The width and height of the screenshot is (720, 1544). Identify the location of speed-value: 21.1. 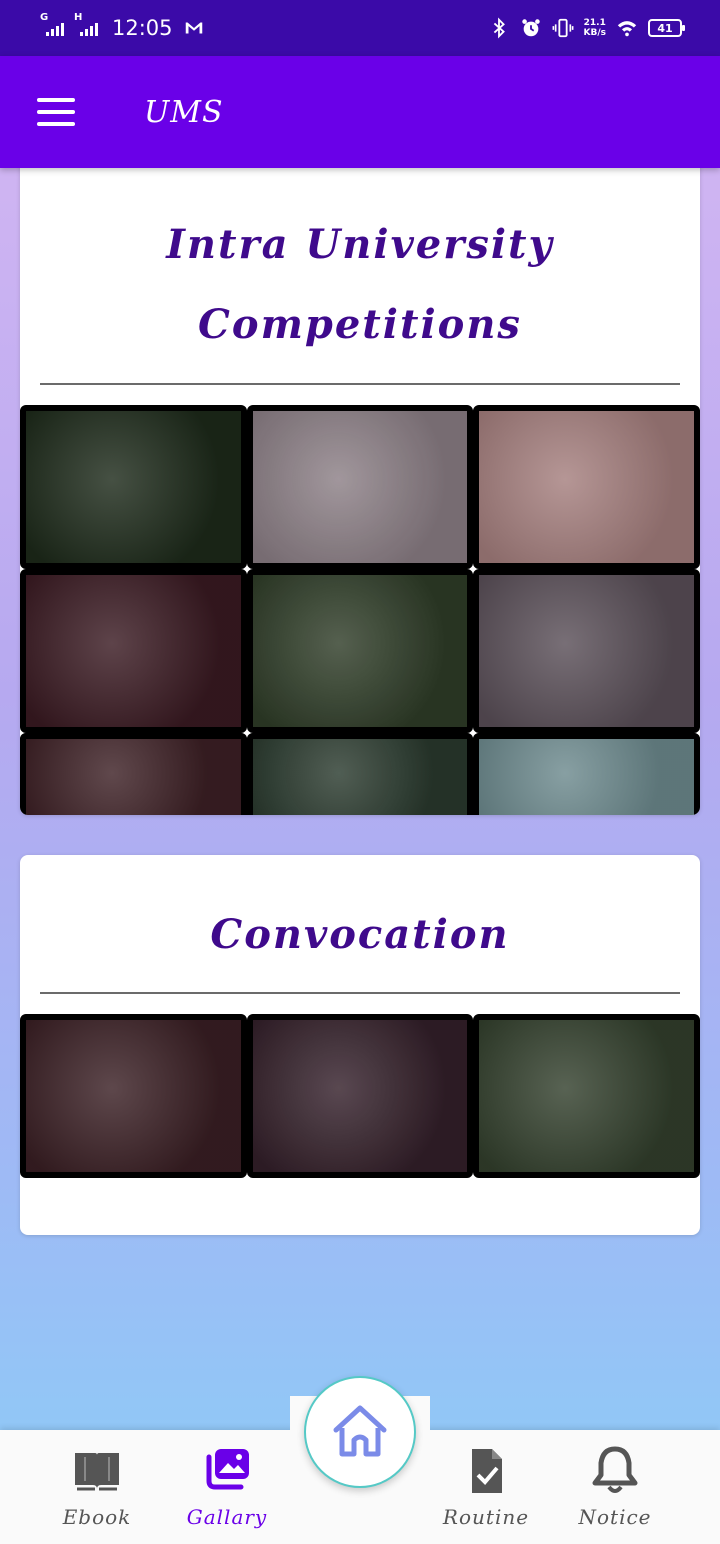
(594, 23).